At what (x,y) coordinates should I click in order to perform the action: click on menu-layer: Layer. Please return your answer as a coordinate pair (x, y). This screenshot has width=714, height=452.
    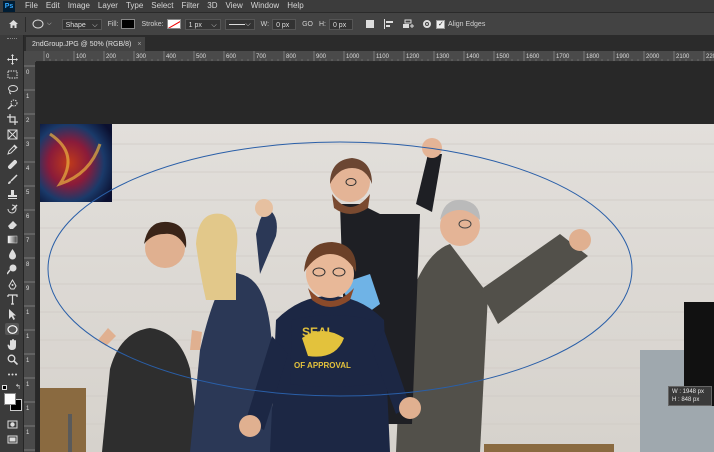
    Looking at the image, I should click on (108, 6).